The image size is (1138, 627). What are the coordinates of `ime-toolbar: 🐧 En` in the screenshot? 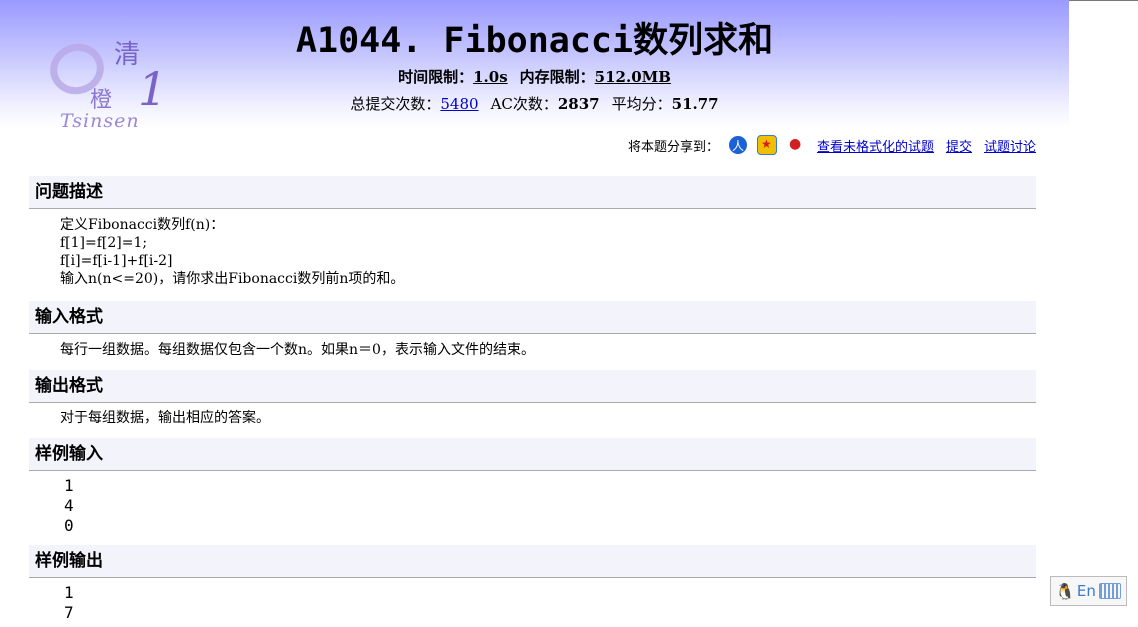 It's located at (1088, 591).